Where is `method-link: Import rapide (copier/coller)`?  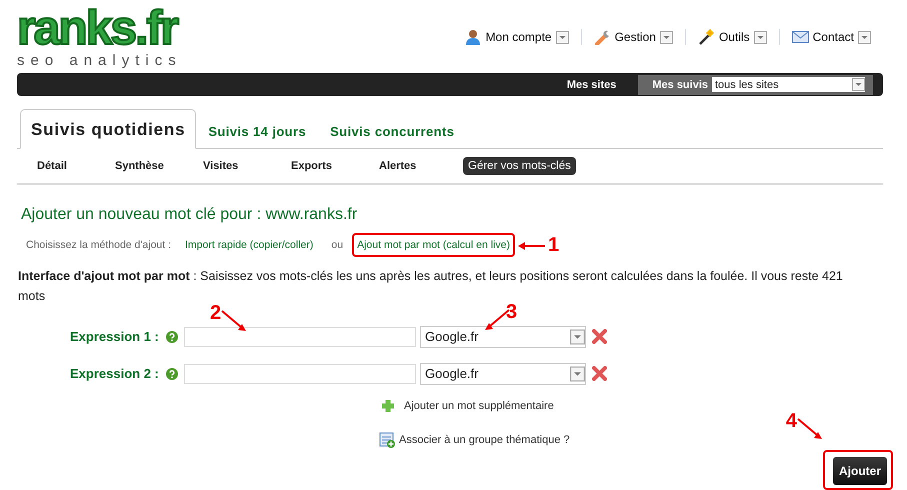
method-link: Import rapide (copier/coller) is located at coordinates (249, 245).